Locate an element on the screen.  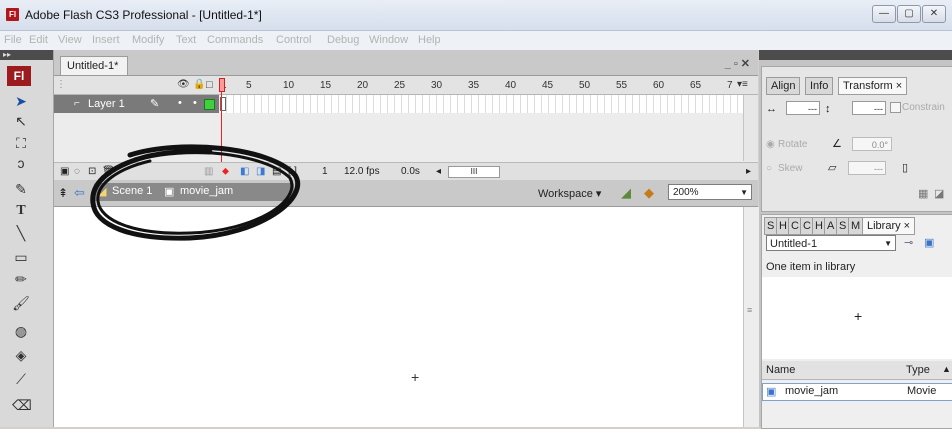
menu-debug: Debug is located at coordinates (343, 40).